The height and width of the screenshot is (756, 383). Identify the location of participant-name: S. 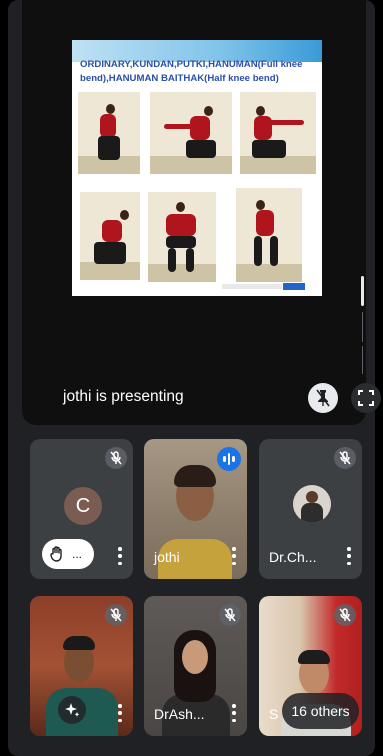
(274, 714).